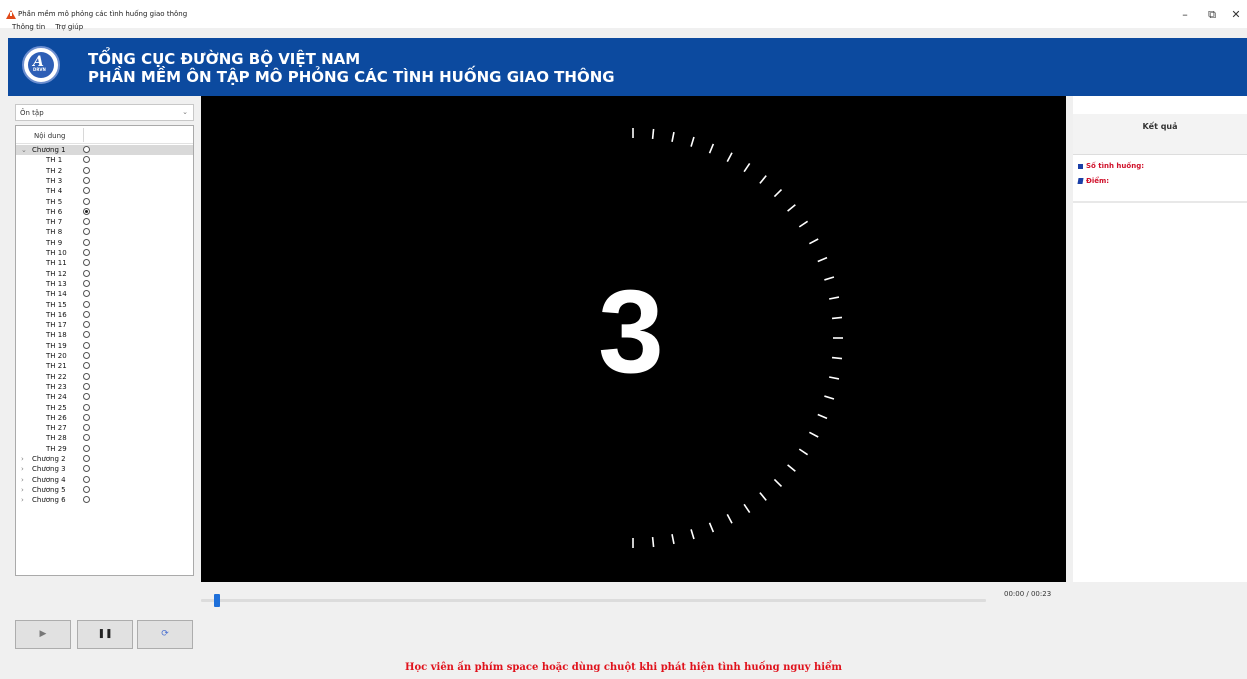 This screenshot has width=1247, height=679. What do you see at coordinates (49, 150) in the screenshot?
I see `tree-chapter-label: Chương 1` at bounding box center [49, 150].